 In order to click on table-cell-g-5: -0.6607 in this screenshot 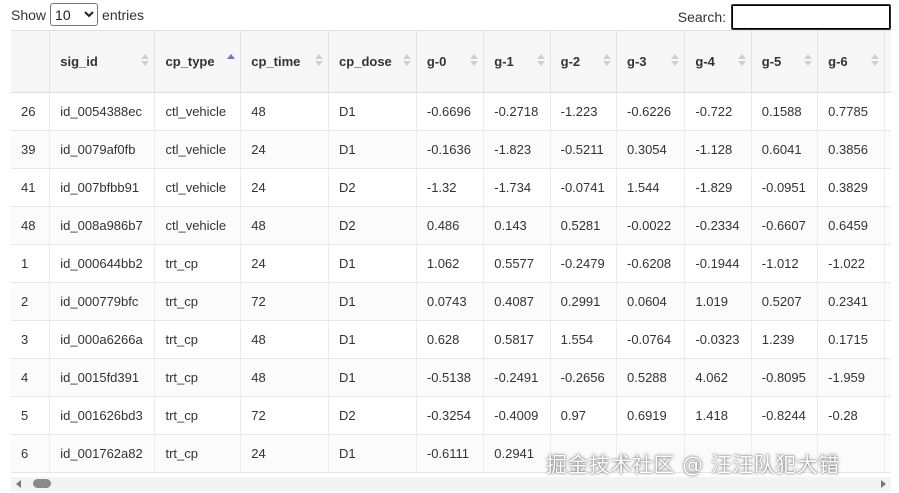, I will do `click(785, 225)`.